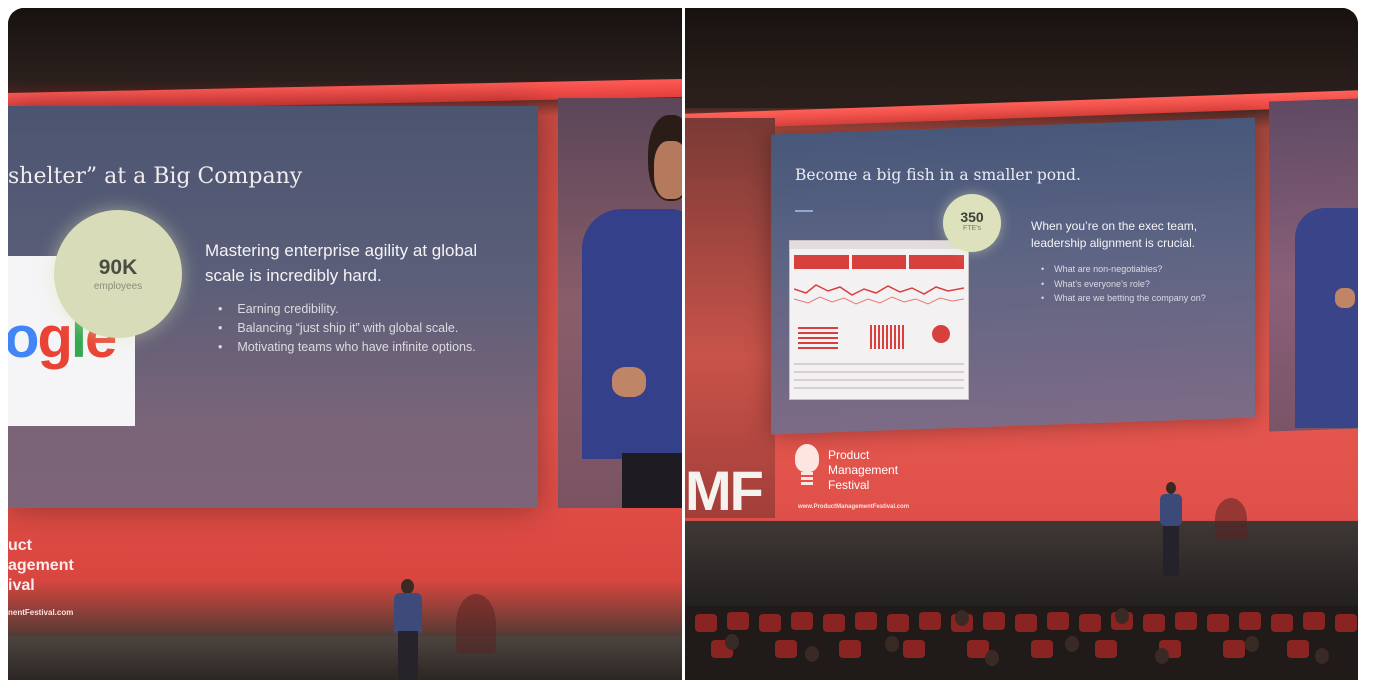 The width and height of the screenshot is (1373, 680). I want to click on banner-line: Product, so click(849, 455).